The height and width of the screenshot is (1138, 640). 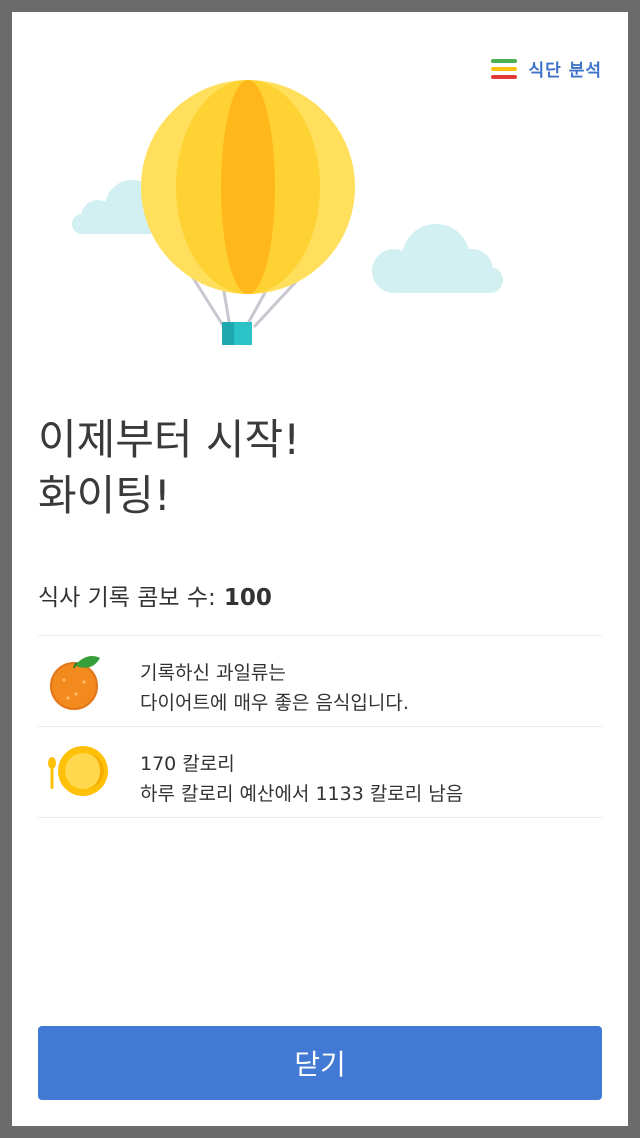 I want to click on feedback-fruit-line-2: 다이어트에 매우 좋은 음식입니다., so click(x=274, y=703).